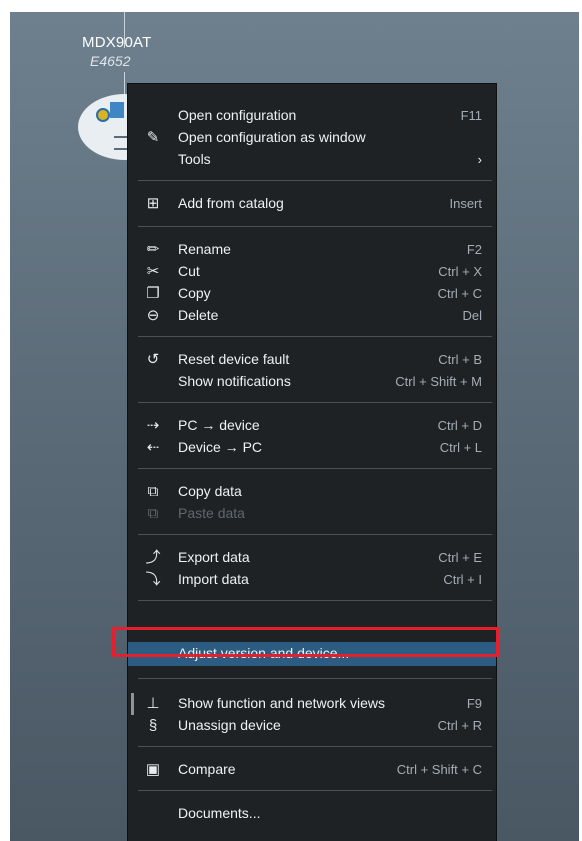  What do you see at coordinates (153, 579) in the screenshot?
I see `import-icon: ⤵` at bounding box center [153, 579].